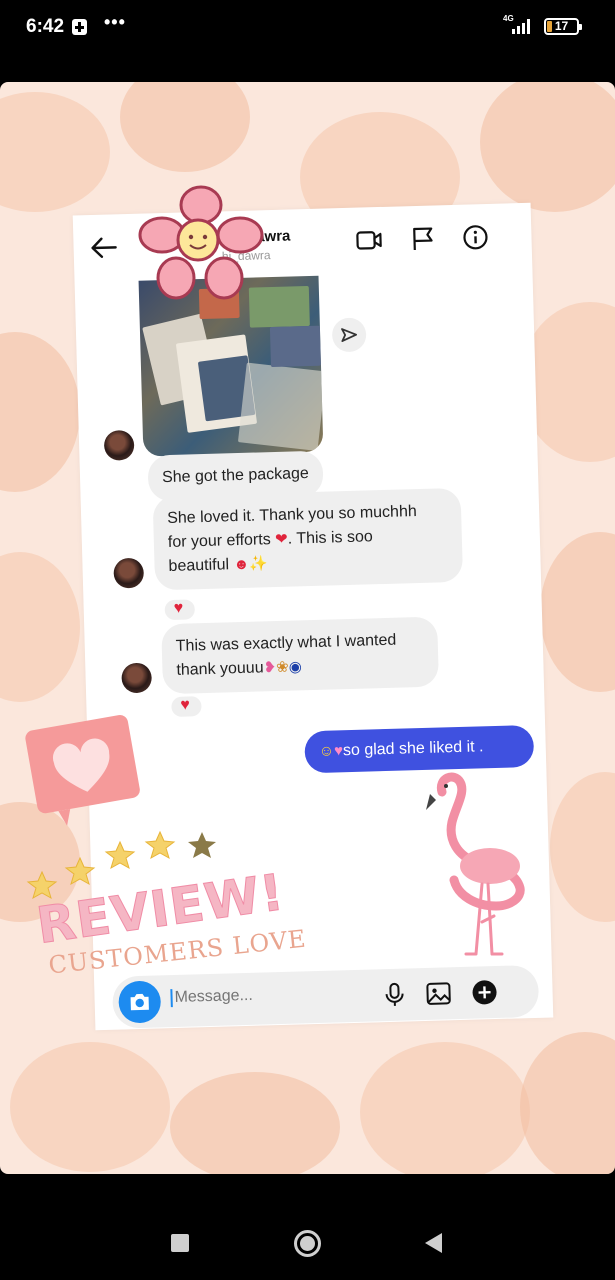 The width and height of the screenshot is (615, 1280). I want to click on back-button, so click(433, 1243).